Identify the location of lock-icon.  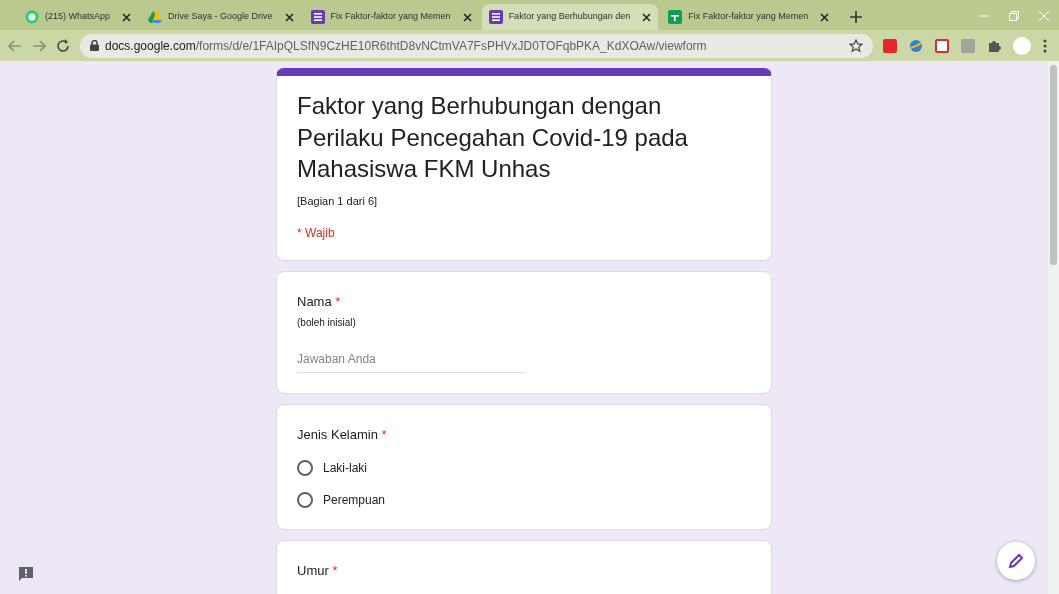
(94, 45).